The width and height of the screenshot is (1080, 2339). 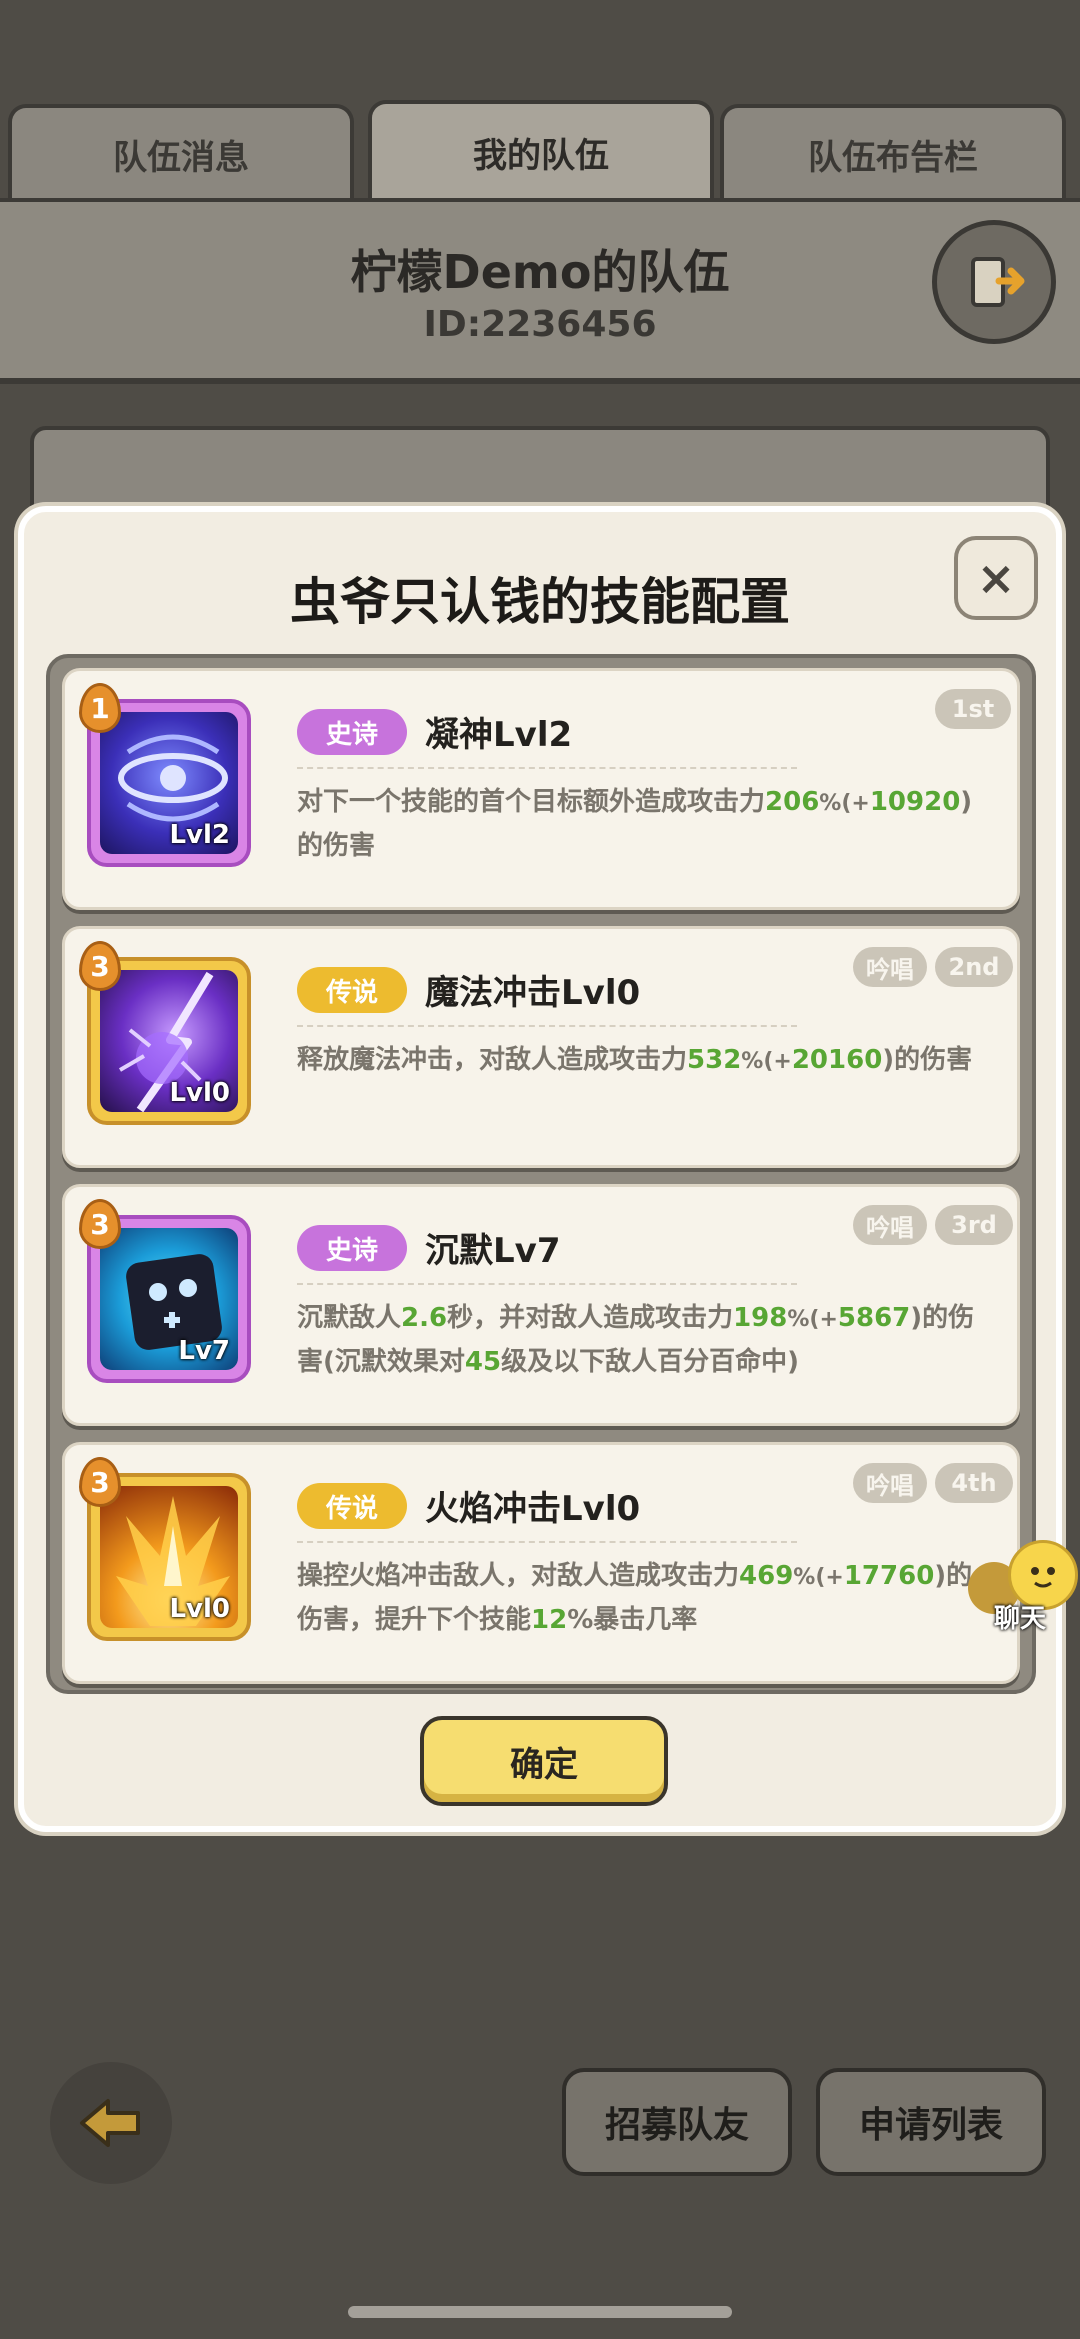 What do you see at coordinates (544, 1761) in the screenshot?
I see `confirm-button: 确定` at bounding box center [544, 1761].